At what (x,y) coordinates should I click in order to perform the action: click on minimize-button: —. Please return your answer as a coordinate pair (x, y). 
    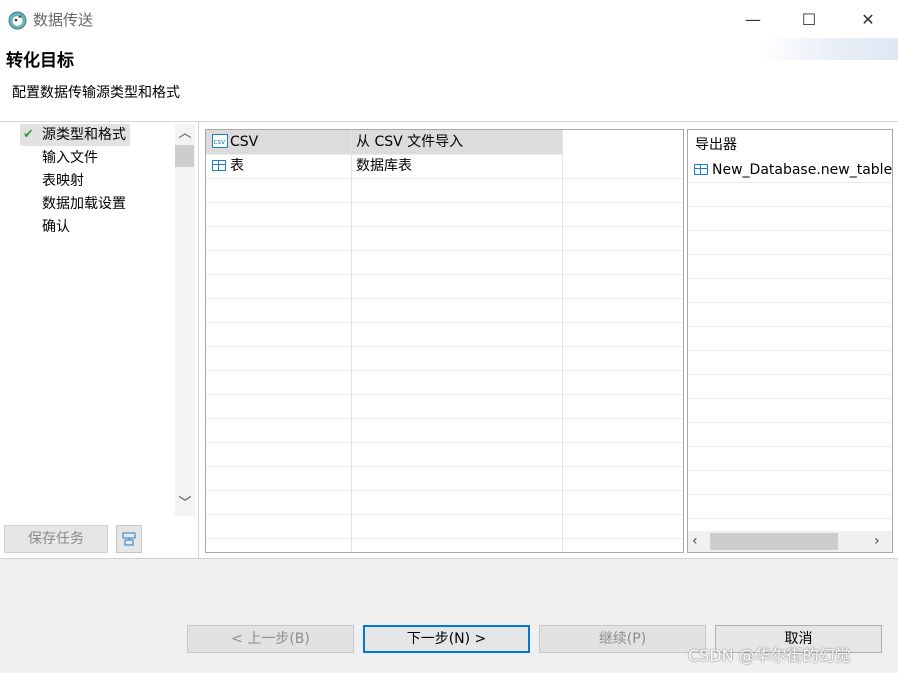
    Looking at the image, I should click on (753, 20).